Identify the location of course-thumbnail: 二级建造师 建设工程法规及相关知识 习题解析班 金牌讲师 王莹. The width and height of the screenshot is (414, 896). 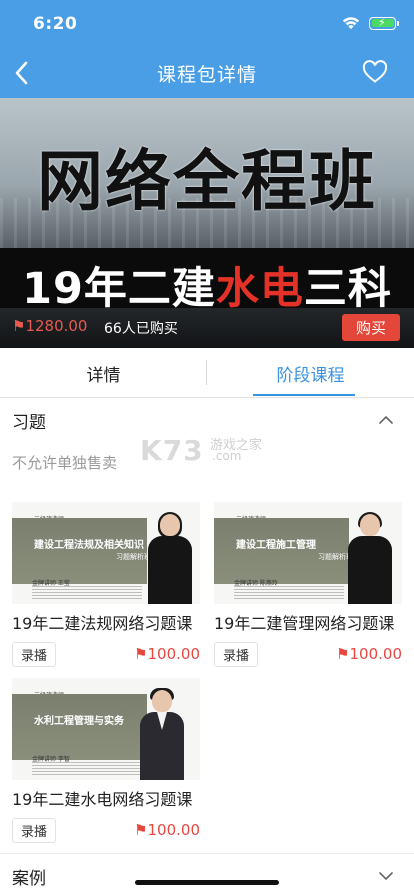
(106, 553).